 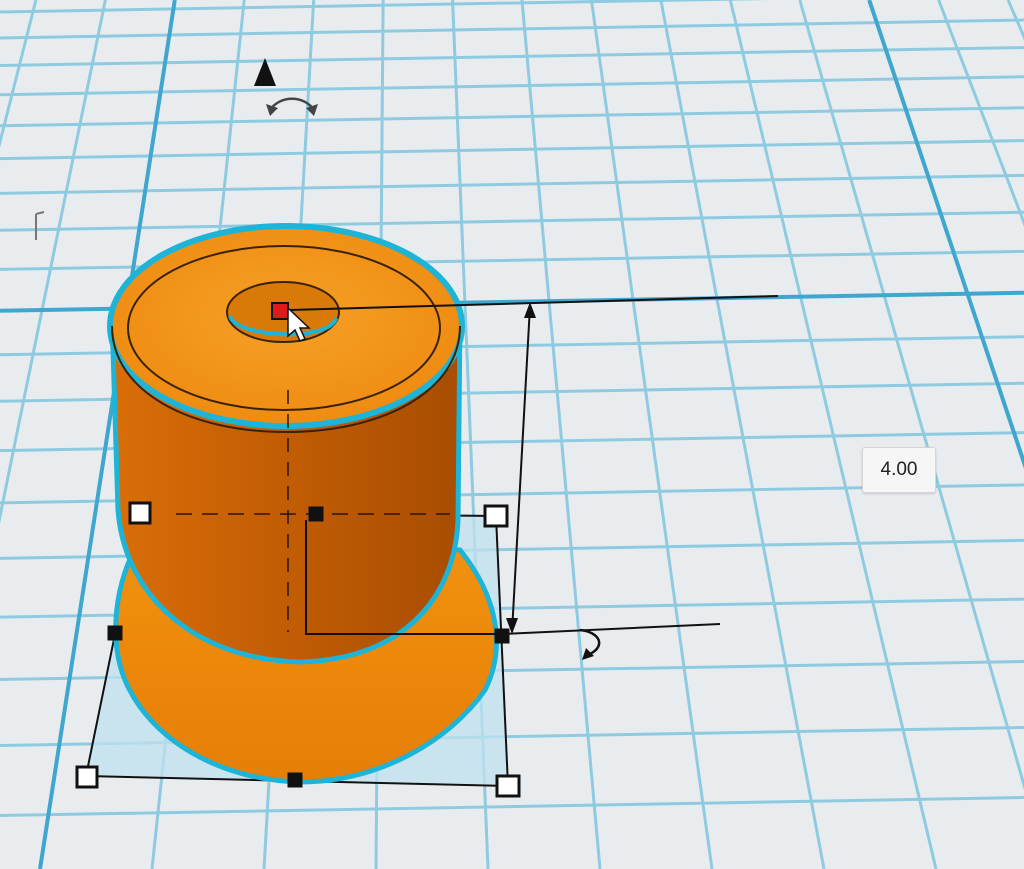 What do you see at coordinates (496, 516) in the screenshot?
I see `resize-handle-top-right` at bounding box center [496, 516].